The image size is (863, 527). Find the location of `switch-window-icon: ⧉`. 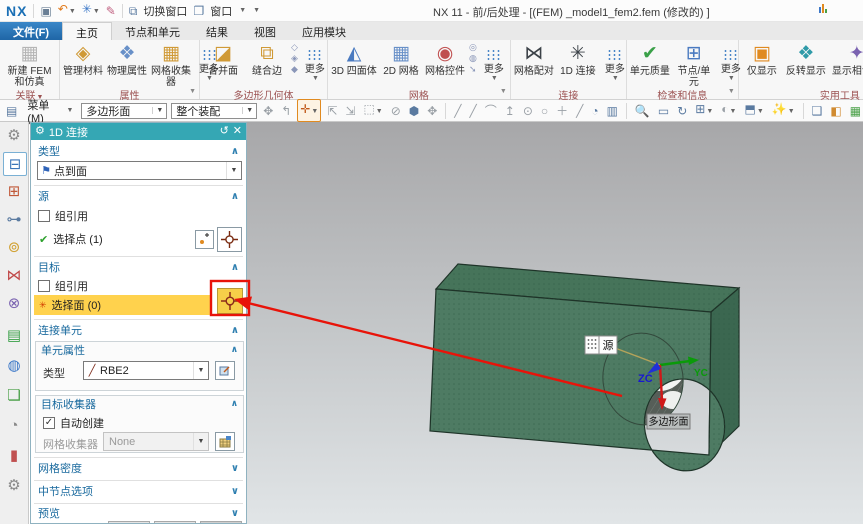

switch-window-icon: ⧉ is located at coordinates (133, 11).